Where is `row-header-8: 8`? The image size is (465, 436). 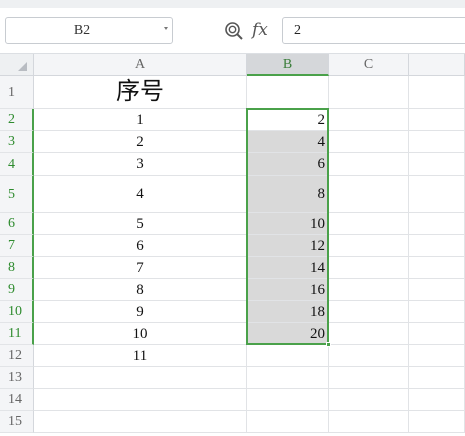
row-header-8: 8 is located at coordinates (17, 268).